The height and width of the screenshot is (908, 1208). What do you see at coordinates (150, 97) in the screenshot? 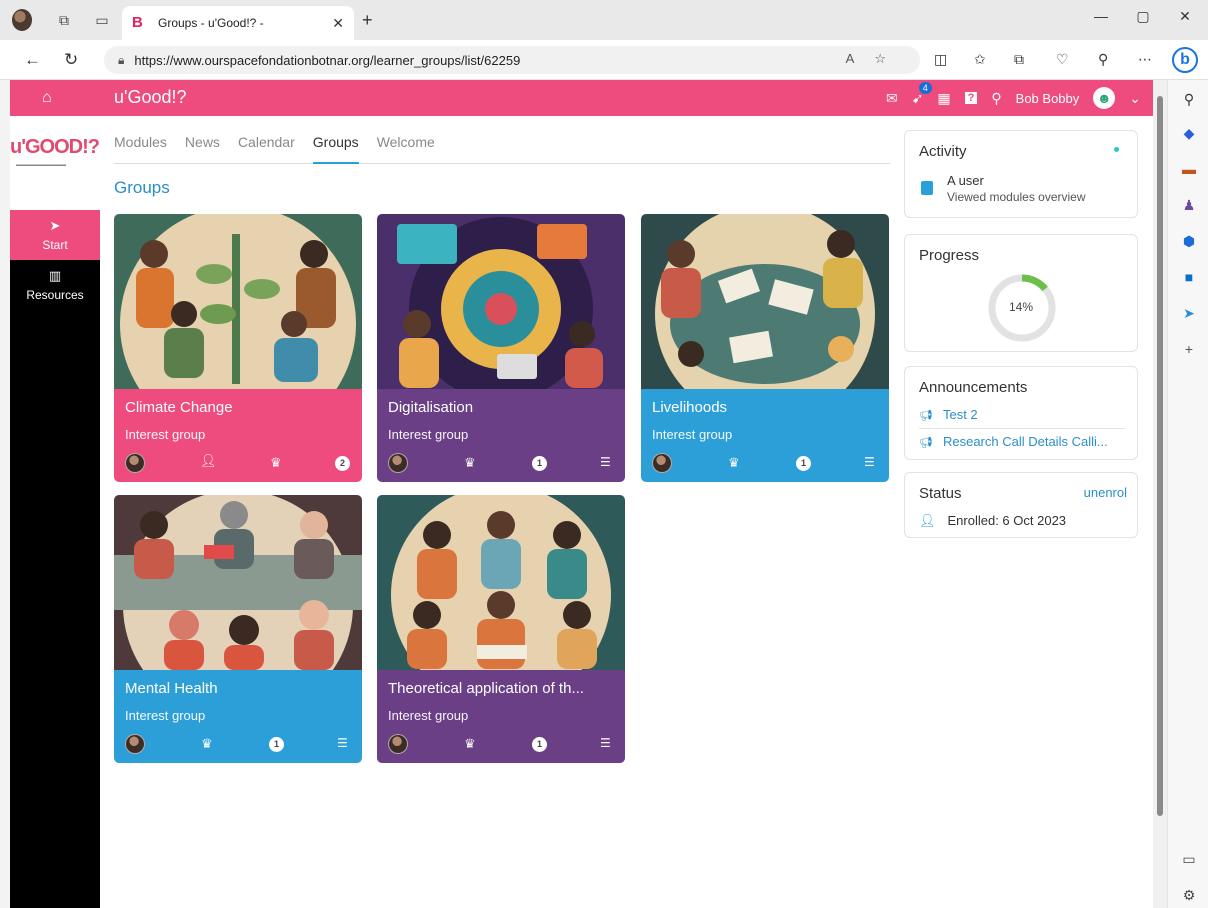
I see `site-brand: u'Good!?` at bounding box center [150, 97].